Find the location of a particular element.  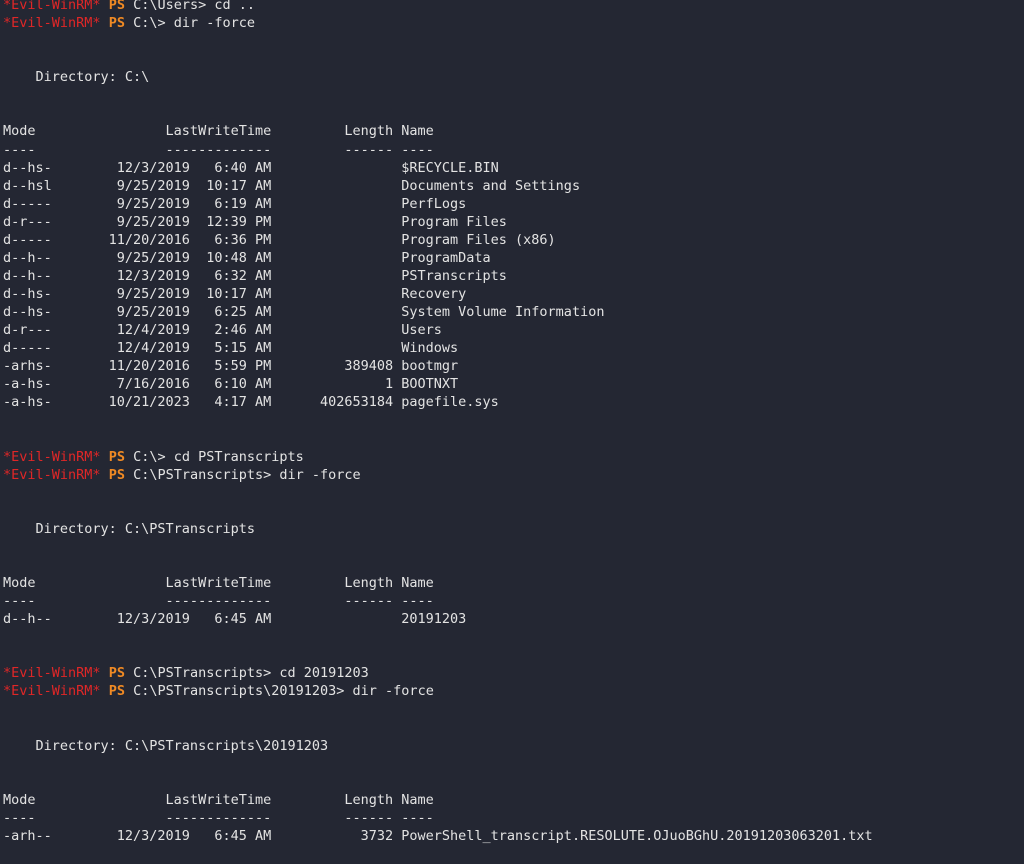

output-line: d--hs- 12/3/2019 6:40 AM $RECYCLE.BIN is located at coordinates (251, 167).